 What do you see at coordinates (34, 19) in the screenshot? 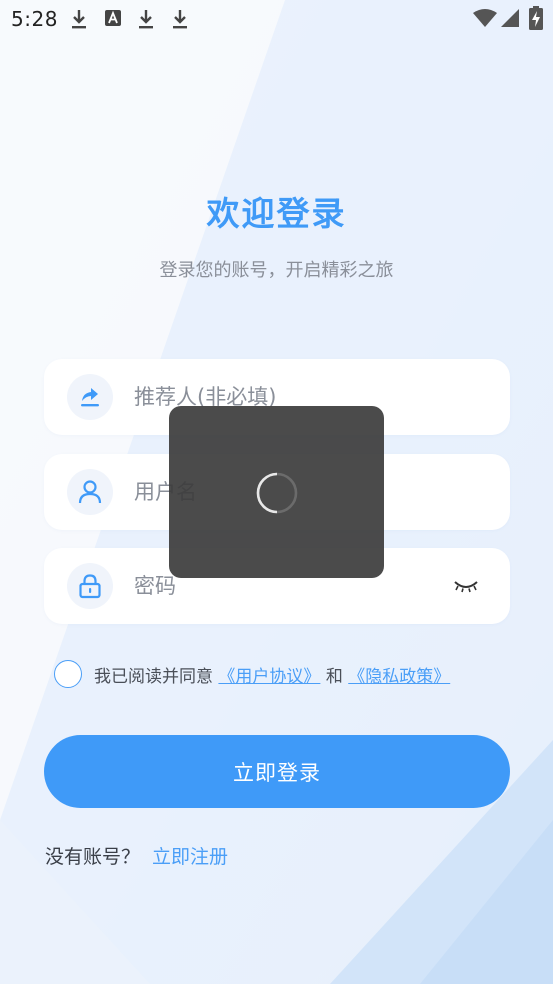
I see `status-time: 5:28` at bounding box center [34, 19].